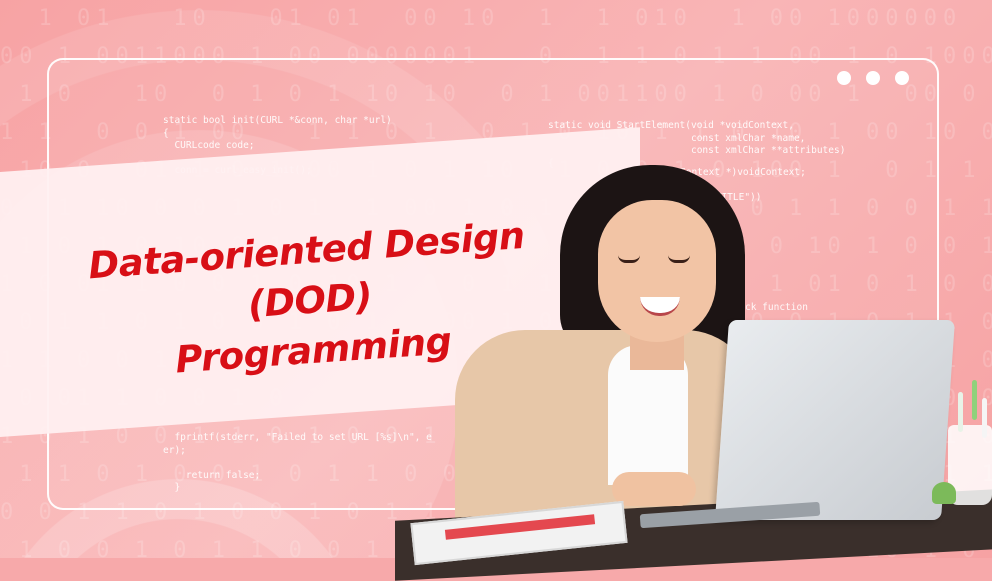 The height and width of the screenshot is (581, 992). Describe the element at coordinates (835, 420) in the screenshot. I see `laptop-icon` at that location.